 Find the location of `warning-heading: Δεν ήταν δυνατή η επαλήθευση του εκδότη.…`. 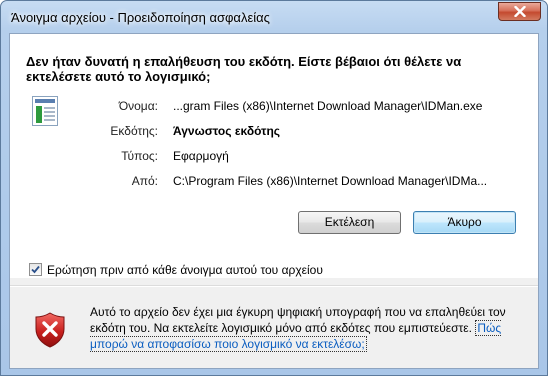

warning-heading: Δεν ήταν δυνατή η επαλήθευση του εκδότη.… is located at coordinates (244, 69).